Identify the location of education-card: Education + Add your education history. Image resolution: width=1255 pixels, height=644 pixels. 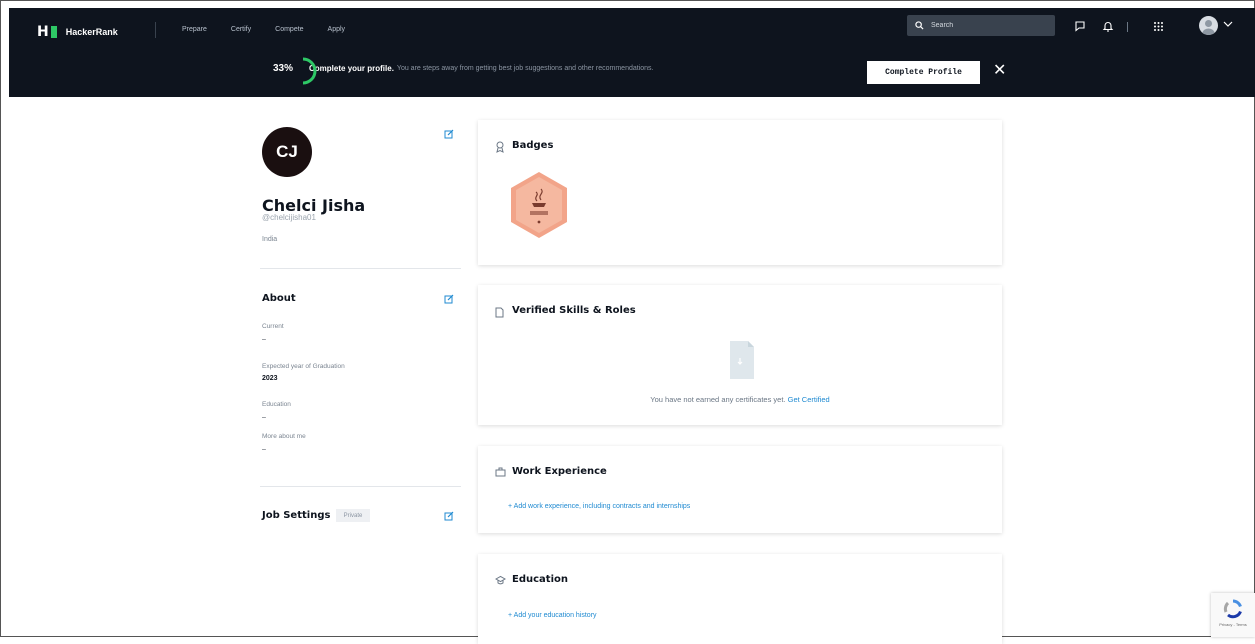
(740, 599).